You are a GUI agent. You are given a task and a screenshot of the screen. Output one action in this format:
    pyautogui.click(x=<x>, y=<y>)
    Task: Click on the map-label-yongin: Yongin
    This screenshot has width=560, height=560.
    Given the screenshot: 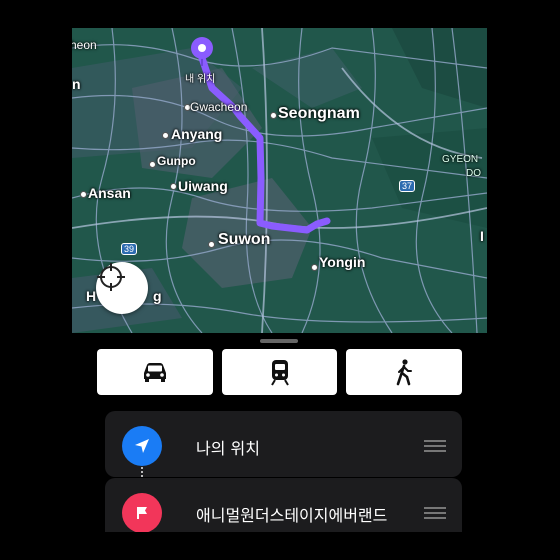 What is the action you would take?
    pyautogui.click(x=342, y=262)
    